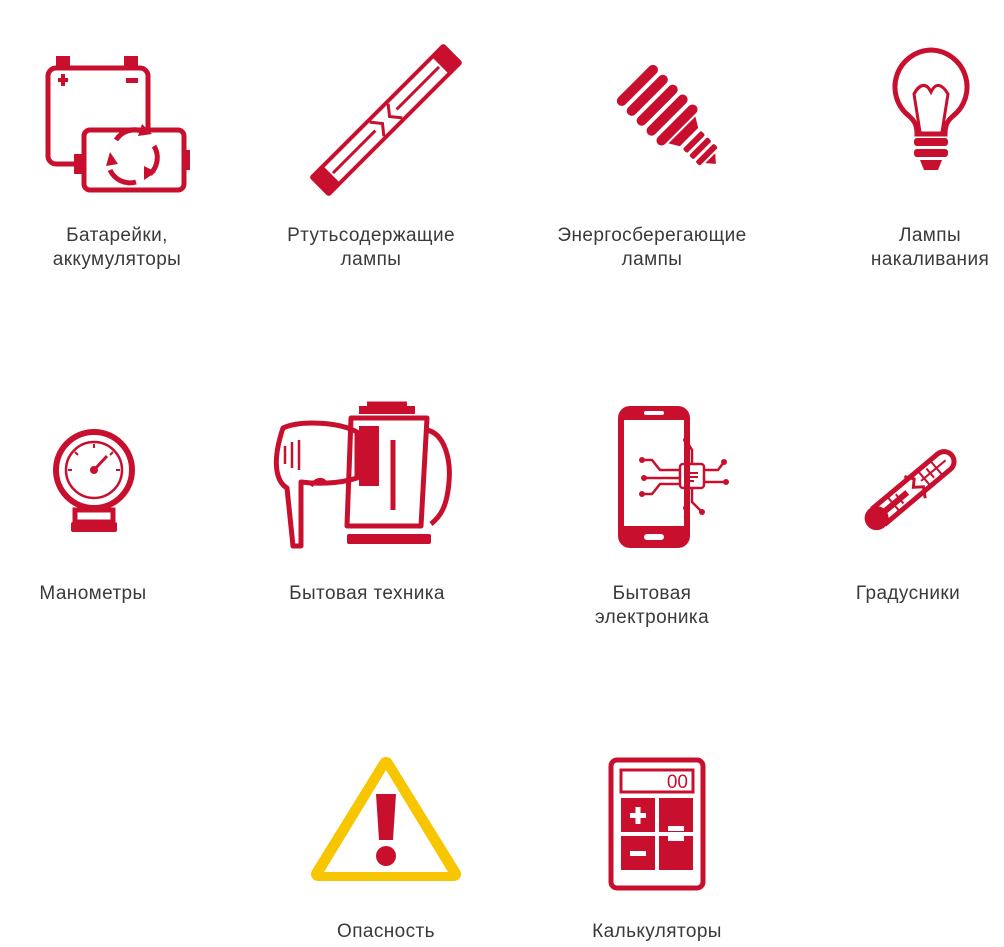  I want to click on label-line: Калькуляторы, so click(657, 931).